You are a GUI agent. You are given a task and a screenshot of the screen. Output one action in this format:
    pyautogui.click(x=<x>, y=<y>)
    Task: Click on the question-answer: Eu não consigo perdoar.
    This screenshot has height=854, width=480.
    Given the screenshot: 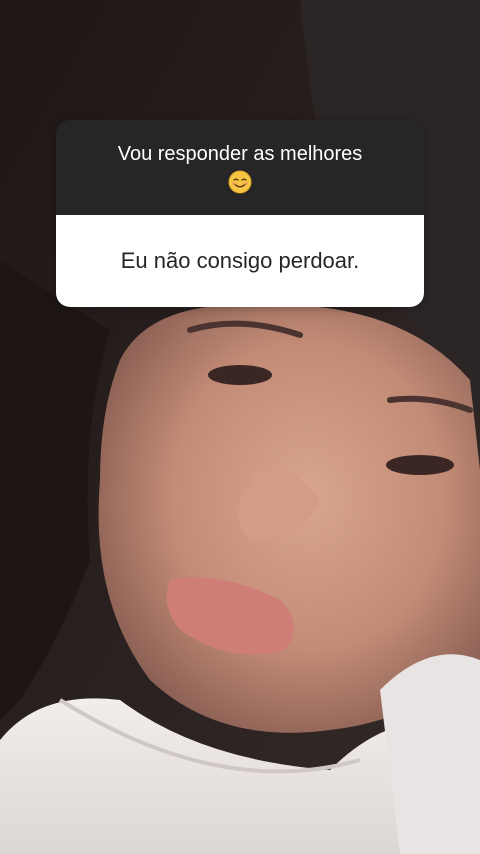 What is the action you would take?
    pyautogui.click(x=240, y=261)
    